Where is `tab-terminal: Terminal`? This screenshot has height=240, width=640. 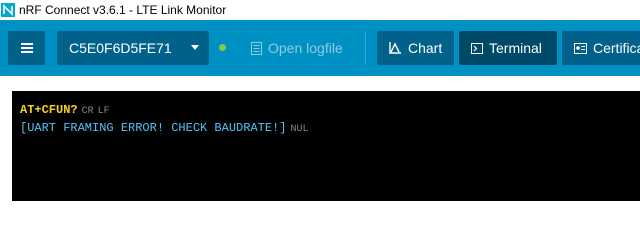
tab-terminal: Terminal is located at coordinates (508, 48).